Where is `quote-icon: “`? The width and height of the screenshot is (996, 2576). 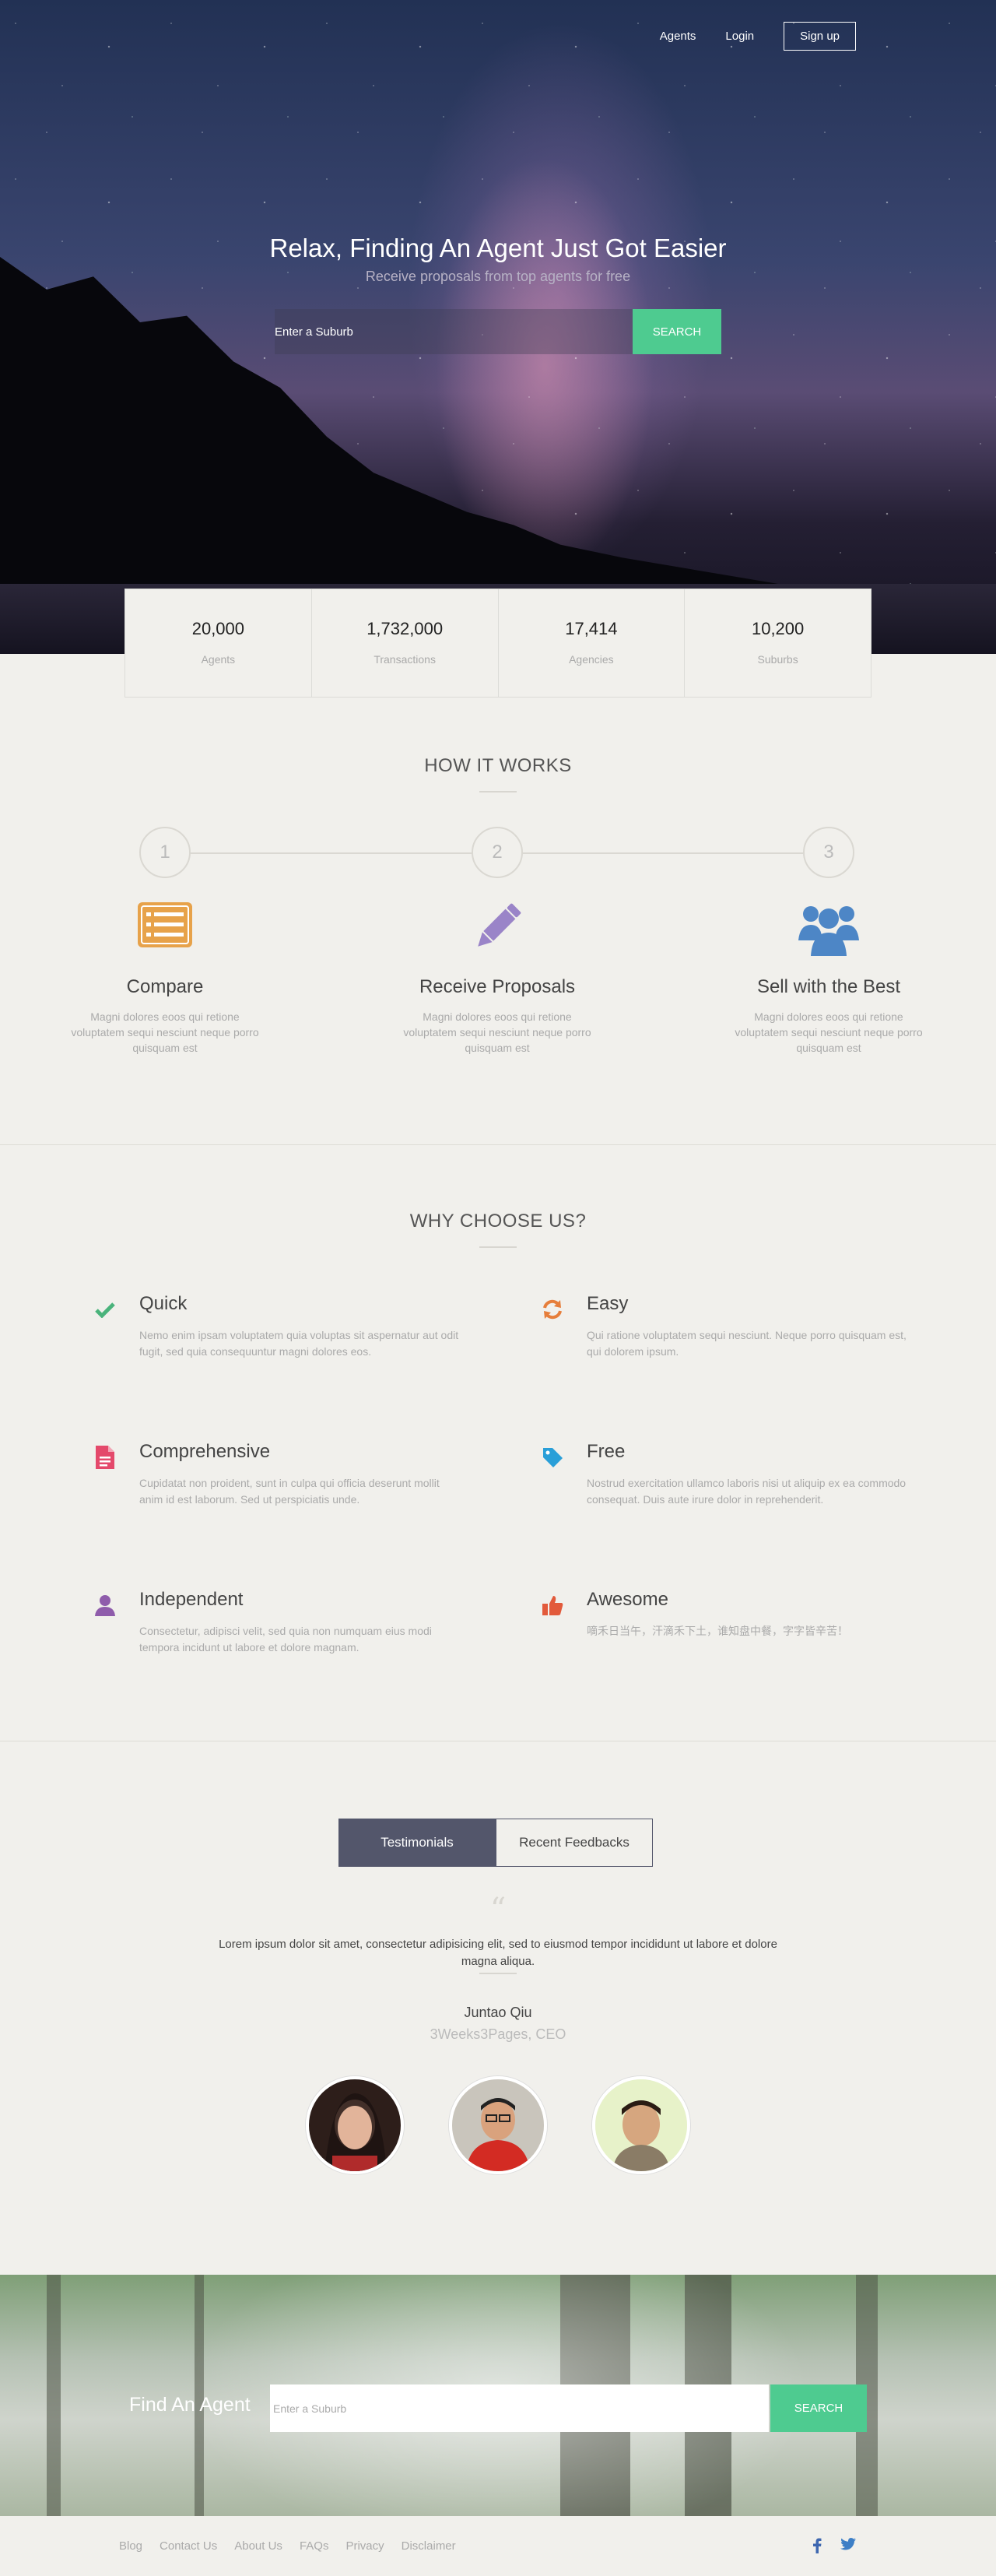 quote-icon: “ is located at coordinates (498, 1910).